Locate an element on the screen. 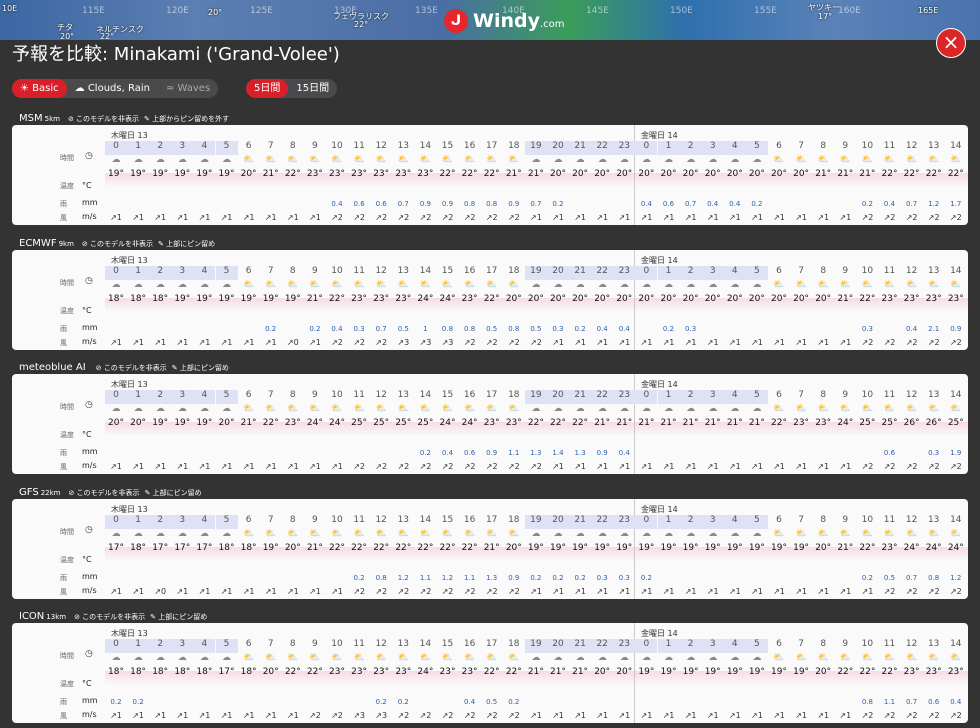 Image resolution: width=980 pixels, height=728 pixels. tab-clouds-rain: ☁ Clouds, Rain is located at coordinates (112, 88).